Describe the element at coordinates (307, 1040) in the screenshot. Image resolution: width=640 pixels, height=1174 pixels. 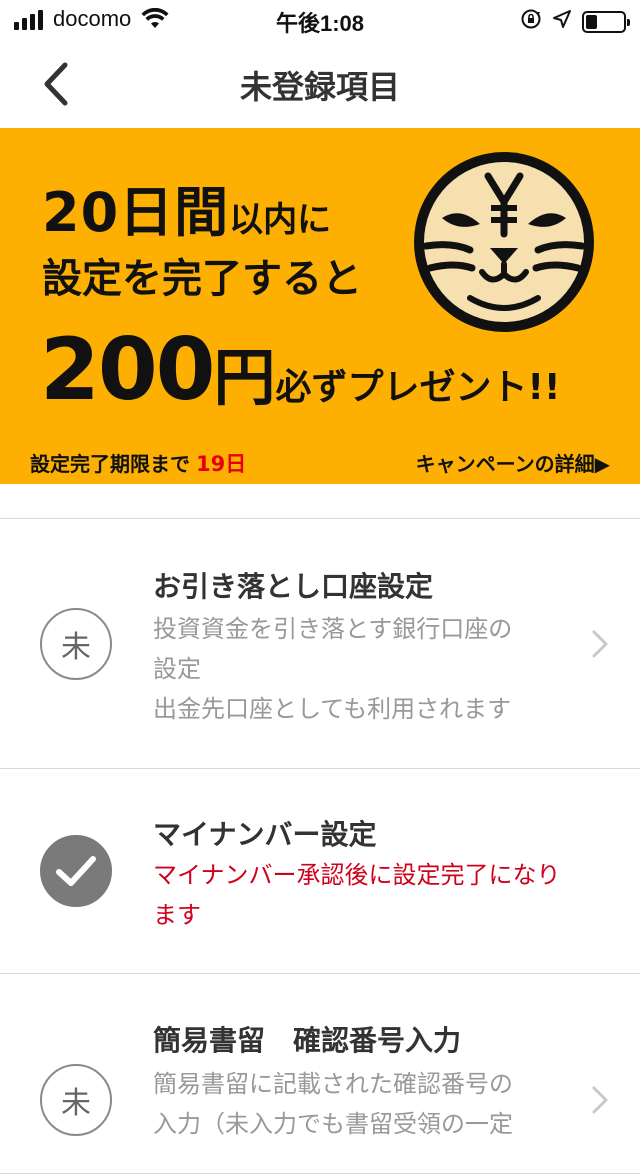
I see `item-title: 簡易書留 確認番号入力` at that location.